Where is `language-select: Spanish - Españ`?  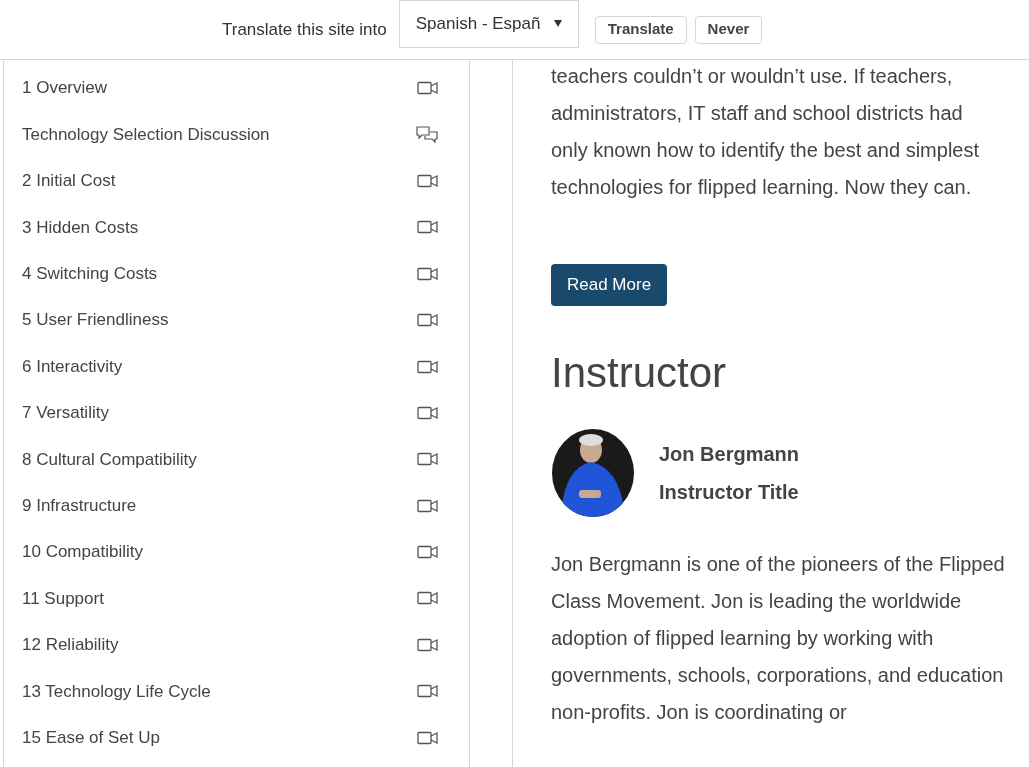
language-select: Spanish - Españ is located at coordinates (488, 24).